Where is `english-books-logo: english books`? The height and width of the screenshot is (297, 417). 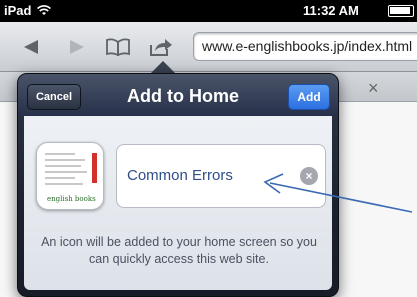 english-books-logo: english books is located at coordinates (71, 199).